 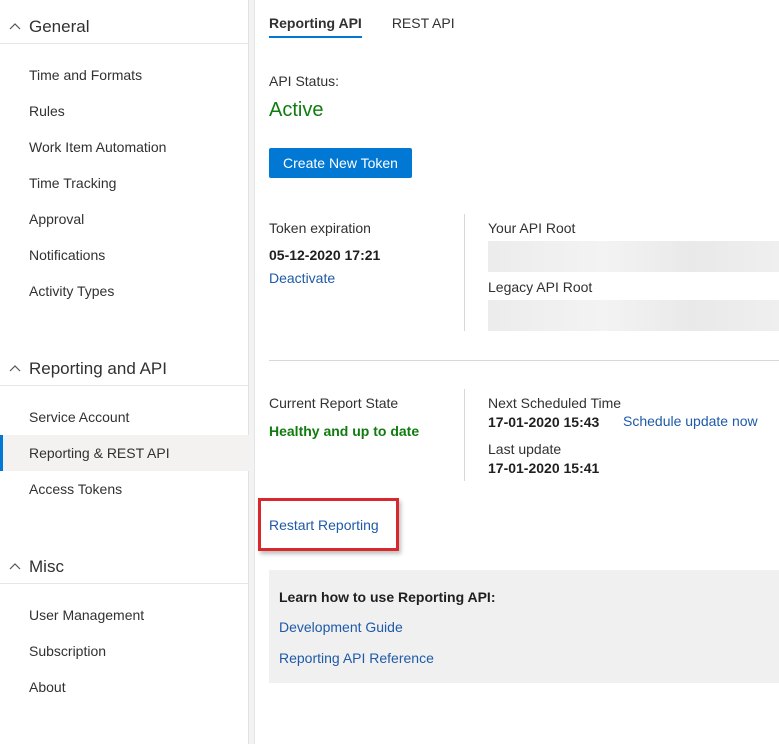 I want to click on sidebar-splitter, so click(x=252, y=372).